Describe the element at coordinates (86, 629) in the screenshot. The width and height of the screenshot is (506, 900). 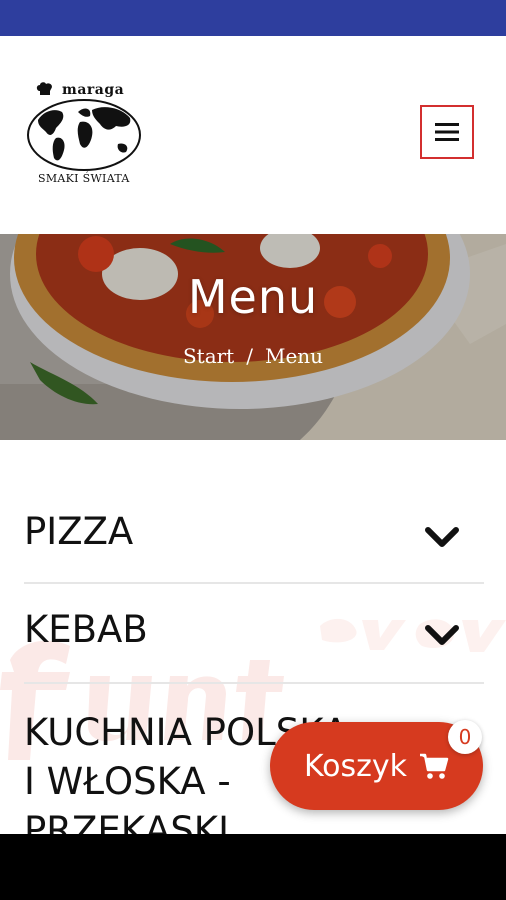
I see `category-label-kebab: KEBAB` at that location.